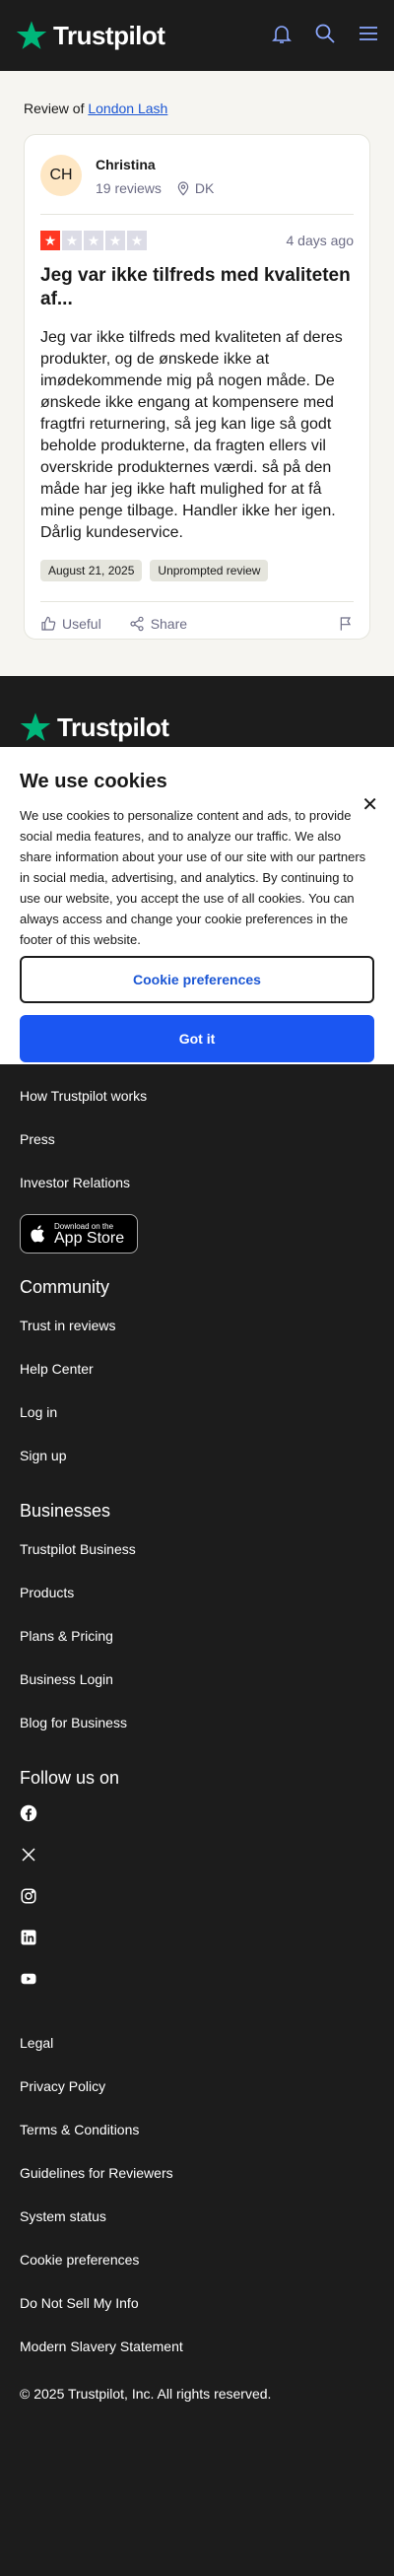 This screenshot has height=2576, width=394. I want to click on footer-link-help-center: Help Center, so click(197, 1368).